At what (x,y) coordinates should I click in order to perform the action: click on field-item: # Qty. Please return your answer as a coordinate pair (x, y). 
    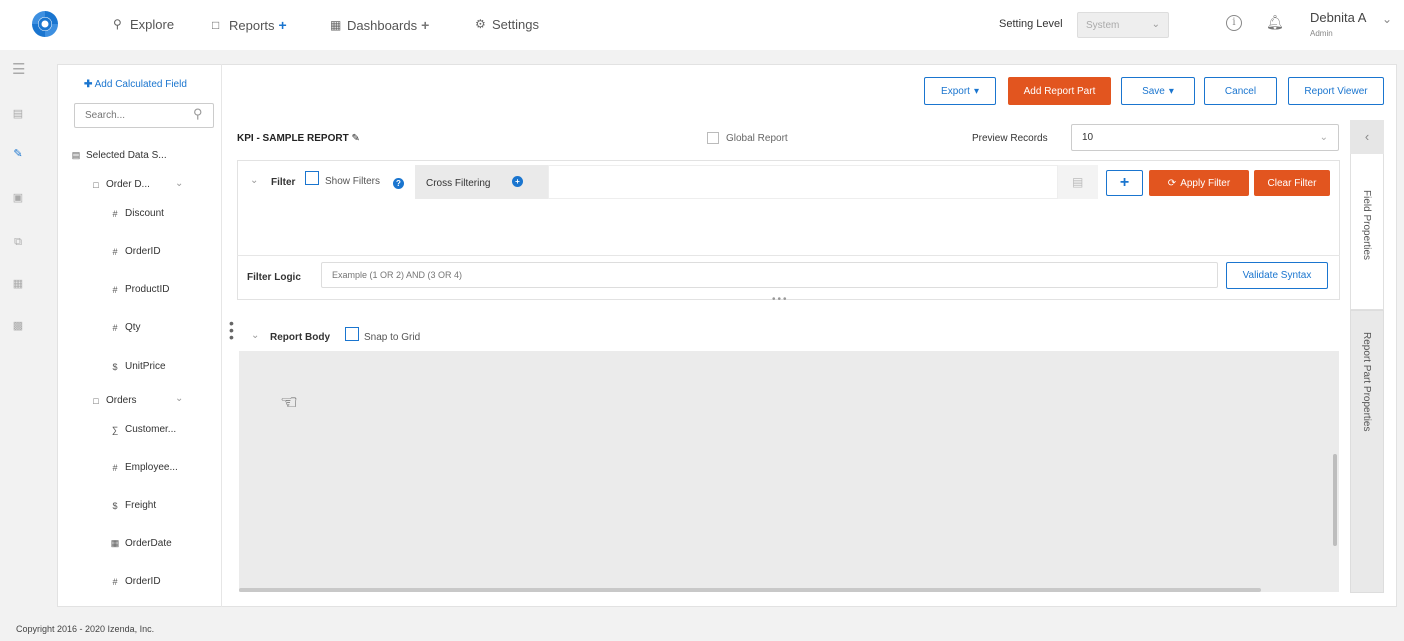
    Looking at the image, I should click on (125, 327).